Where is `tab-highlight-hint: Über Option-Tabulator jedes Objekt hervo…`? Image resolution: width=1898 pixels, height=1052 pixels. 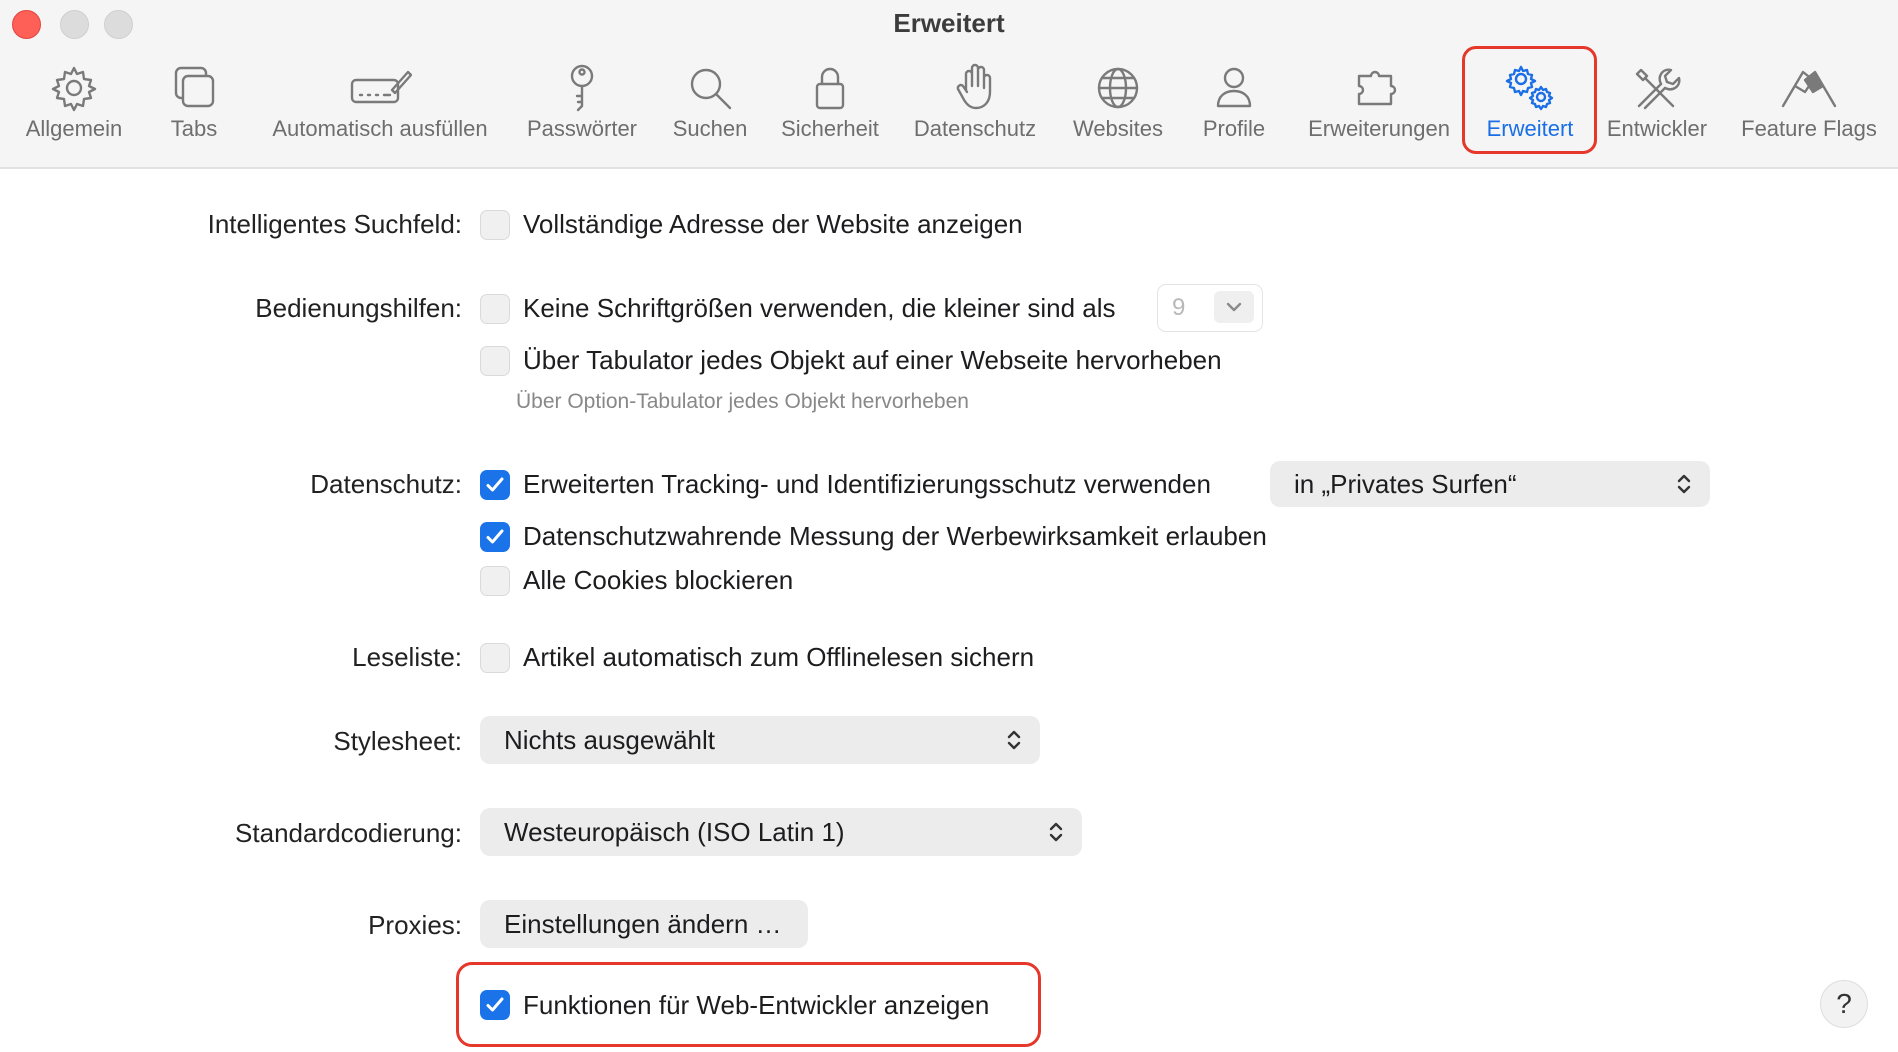 tab-highlight-hint: Über Option-Tabulator jedes Objekt hervo… is located at coordinates (742, 401).